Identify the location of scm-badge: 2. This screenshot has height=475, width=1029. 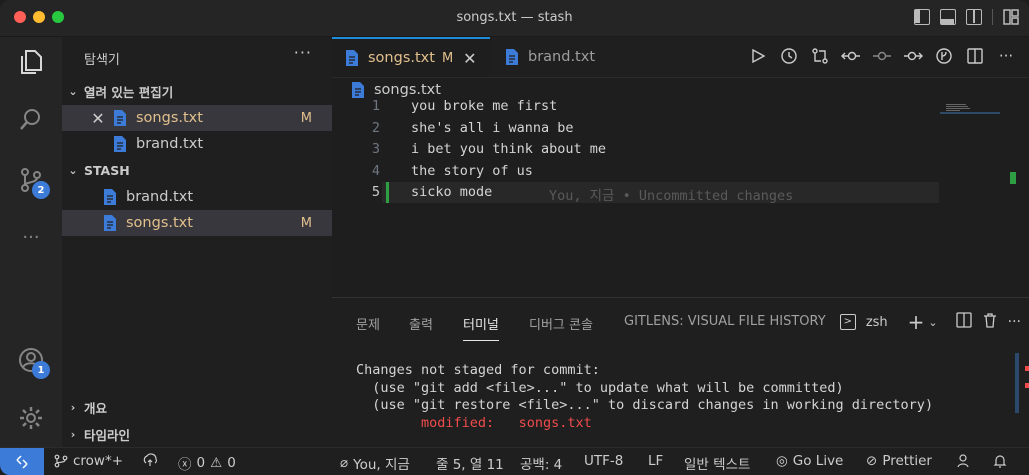
(41, 190).